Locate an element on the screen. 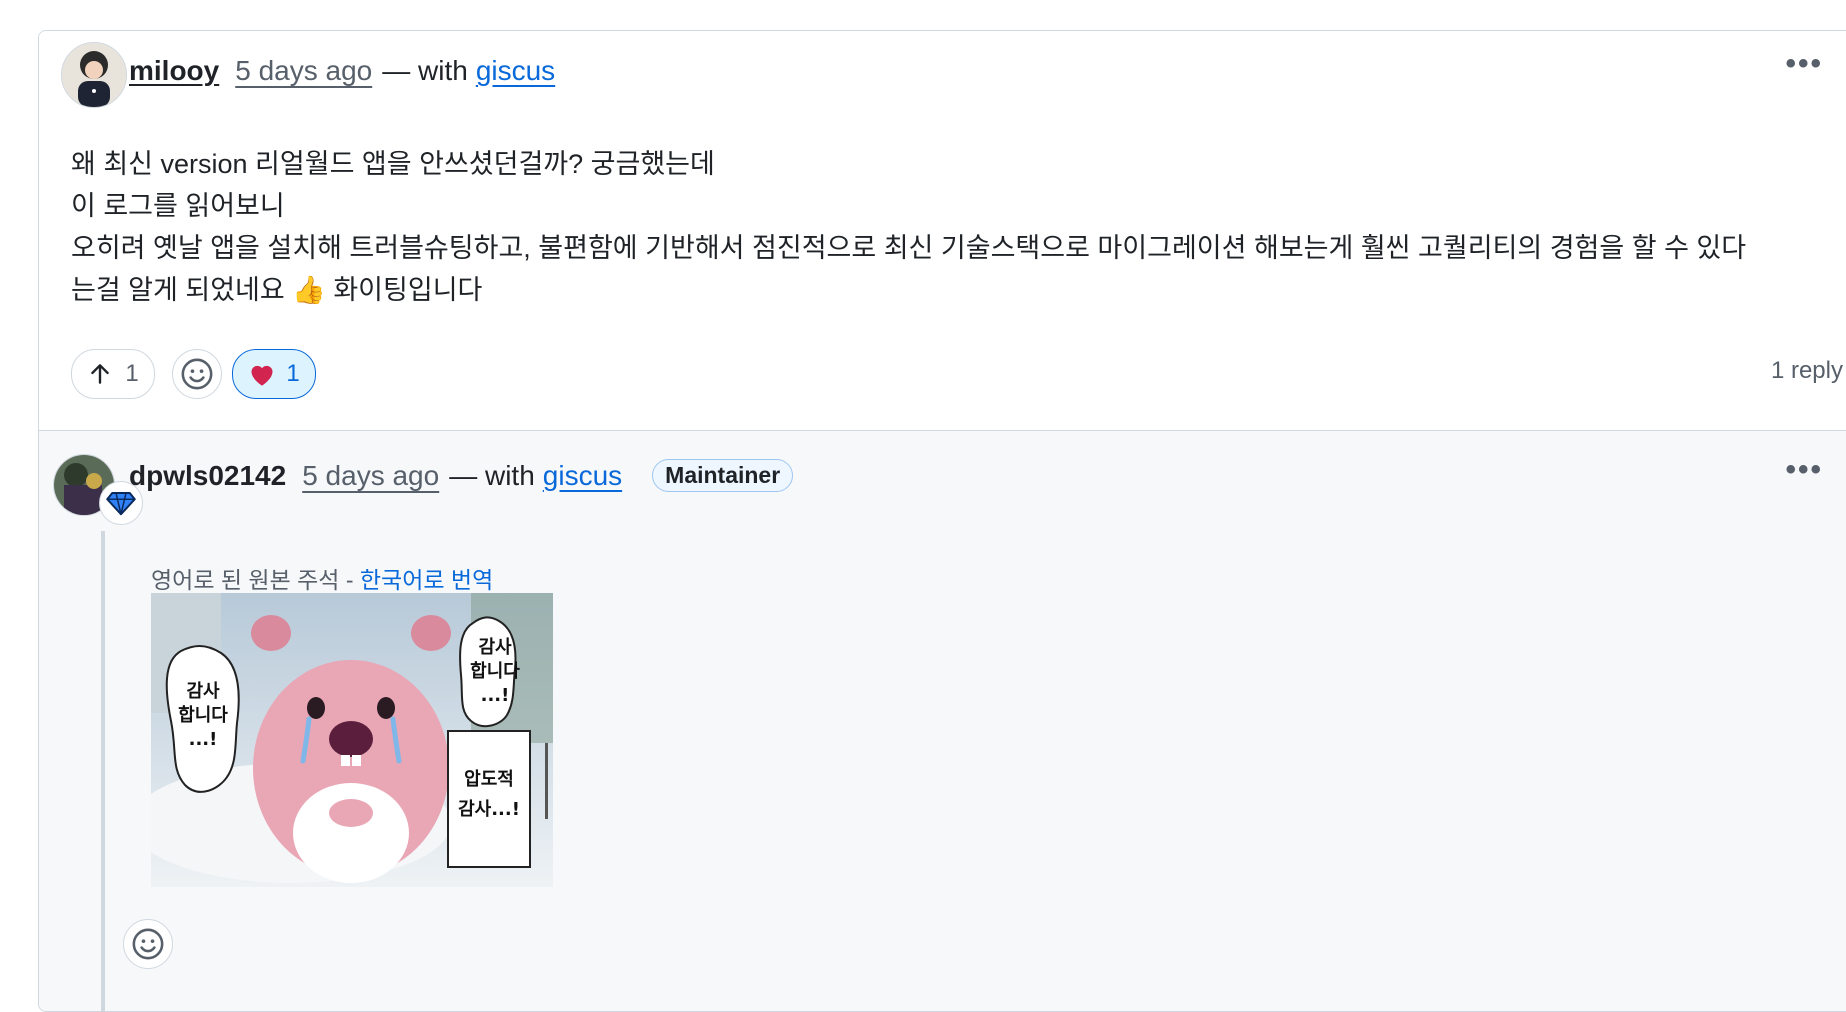 The image size is (1846, 1012). thankyou-meme-image: 감사 합니다 ...! 감사 합니다 ...! 압도적 감사...! is located at coordinates (342, 740).